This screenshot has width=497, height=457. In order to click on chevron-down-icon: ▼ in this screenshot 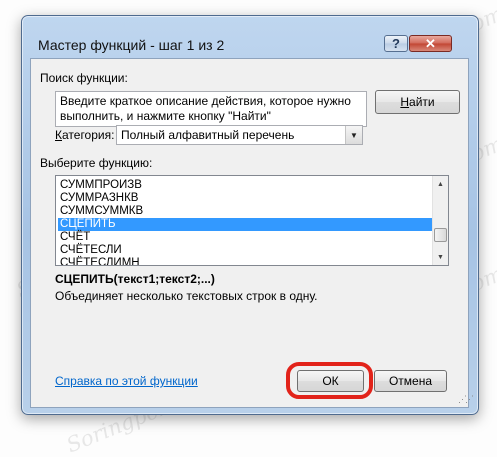, I will do `click(354, 135)`.